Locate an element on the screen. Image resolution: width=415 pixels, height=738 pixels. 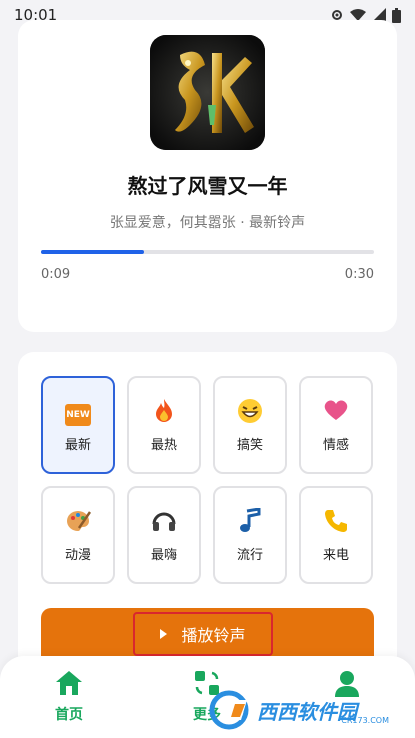
album-cover is located at coordinates (207, 92).